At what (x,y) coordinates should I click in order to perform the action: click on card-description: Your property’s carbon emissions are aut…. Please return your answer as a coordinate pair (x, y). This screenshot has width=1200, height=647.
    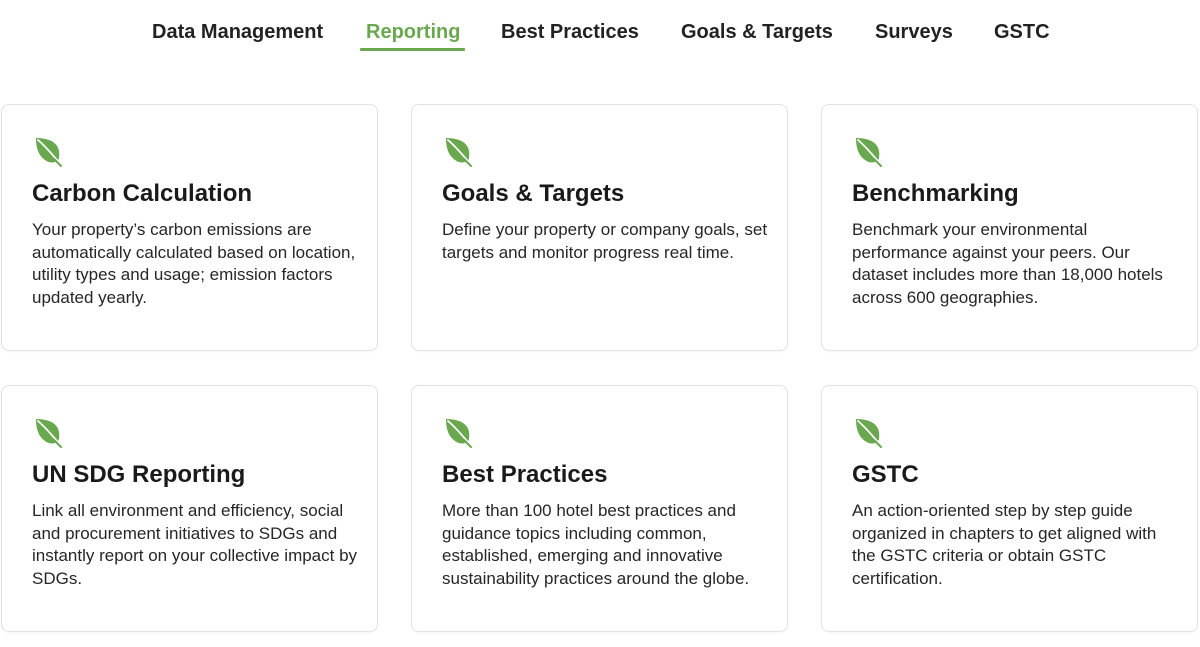
    Looking at the image, I should click on (194, 263).